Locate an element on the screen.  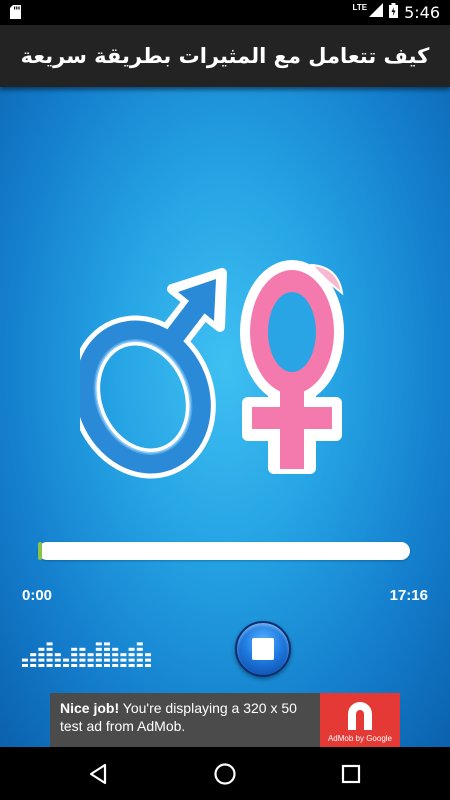
admob-logo: AdMob by Google is located at coordinates (360, 720).